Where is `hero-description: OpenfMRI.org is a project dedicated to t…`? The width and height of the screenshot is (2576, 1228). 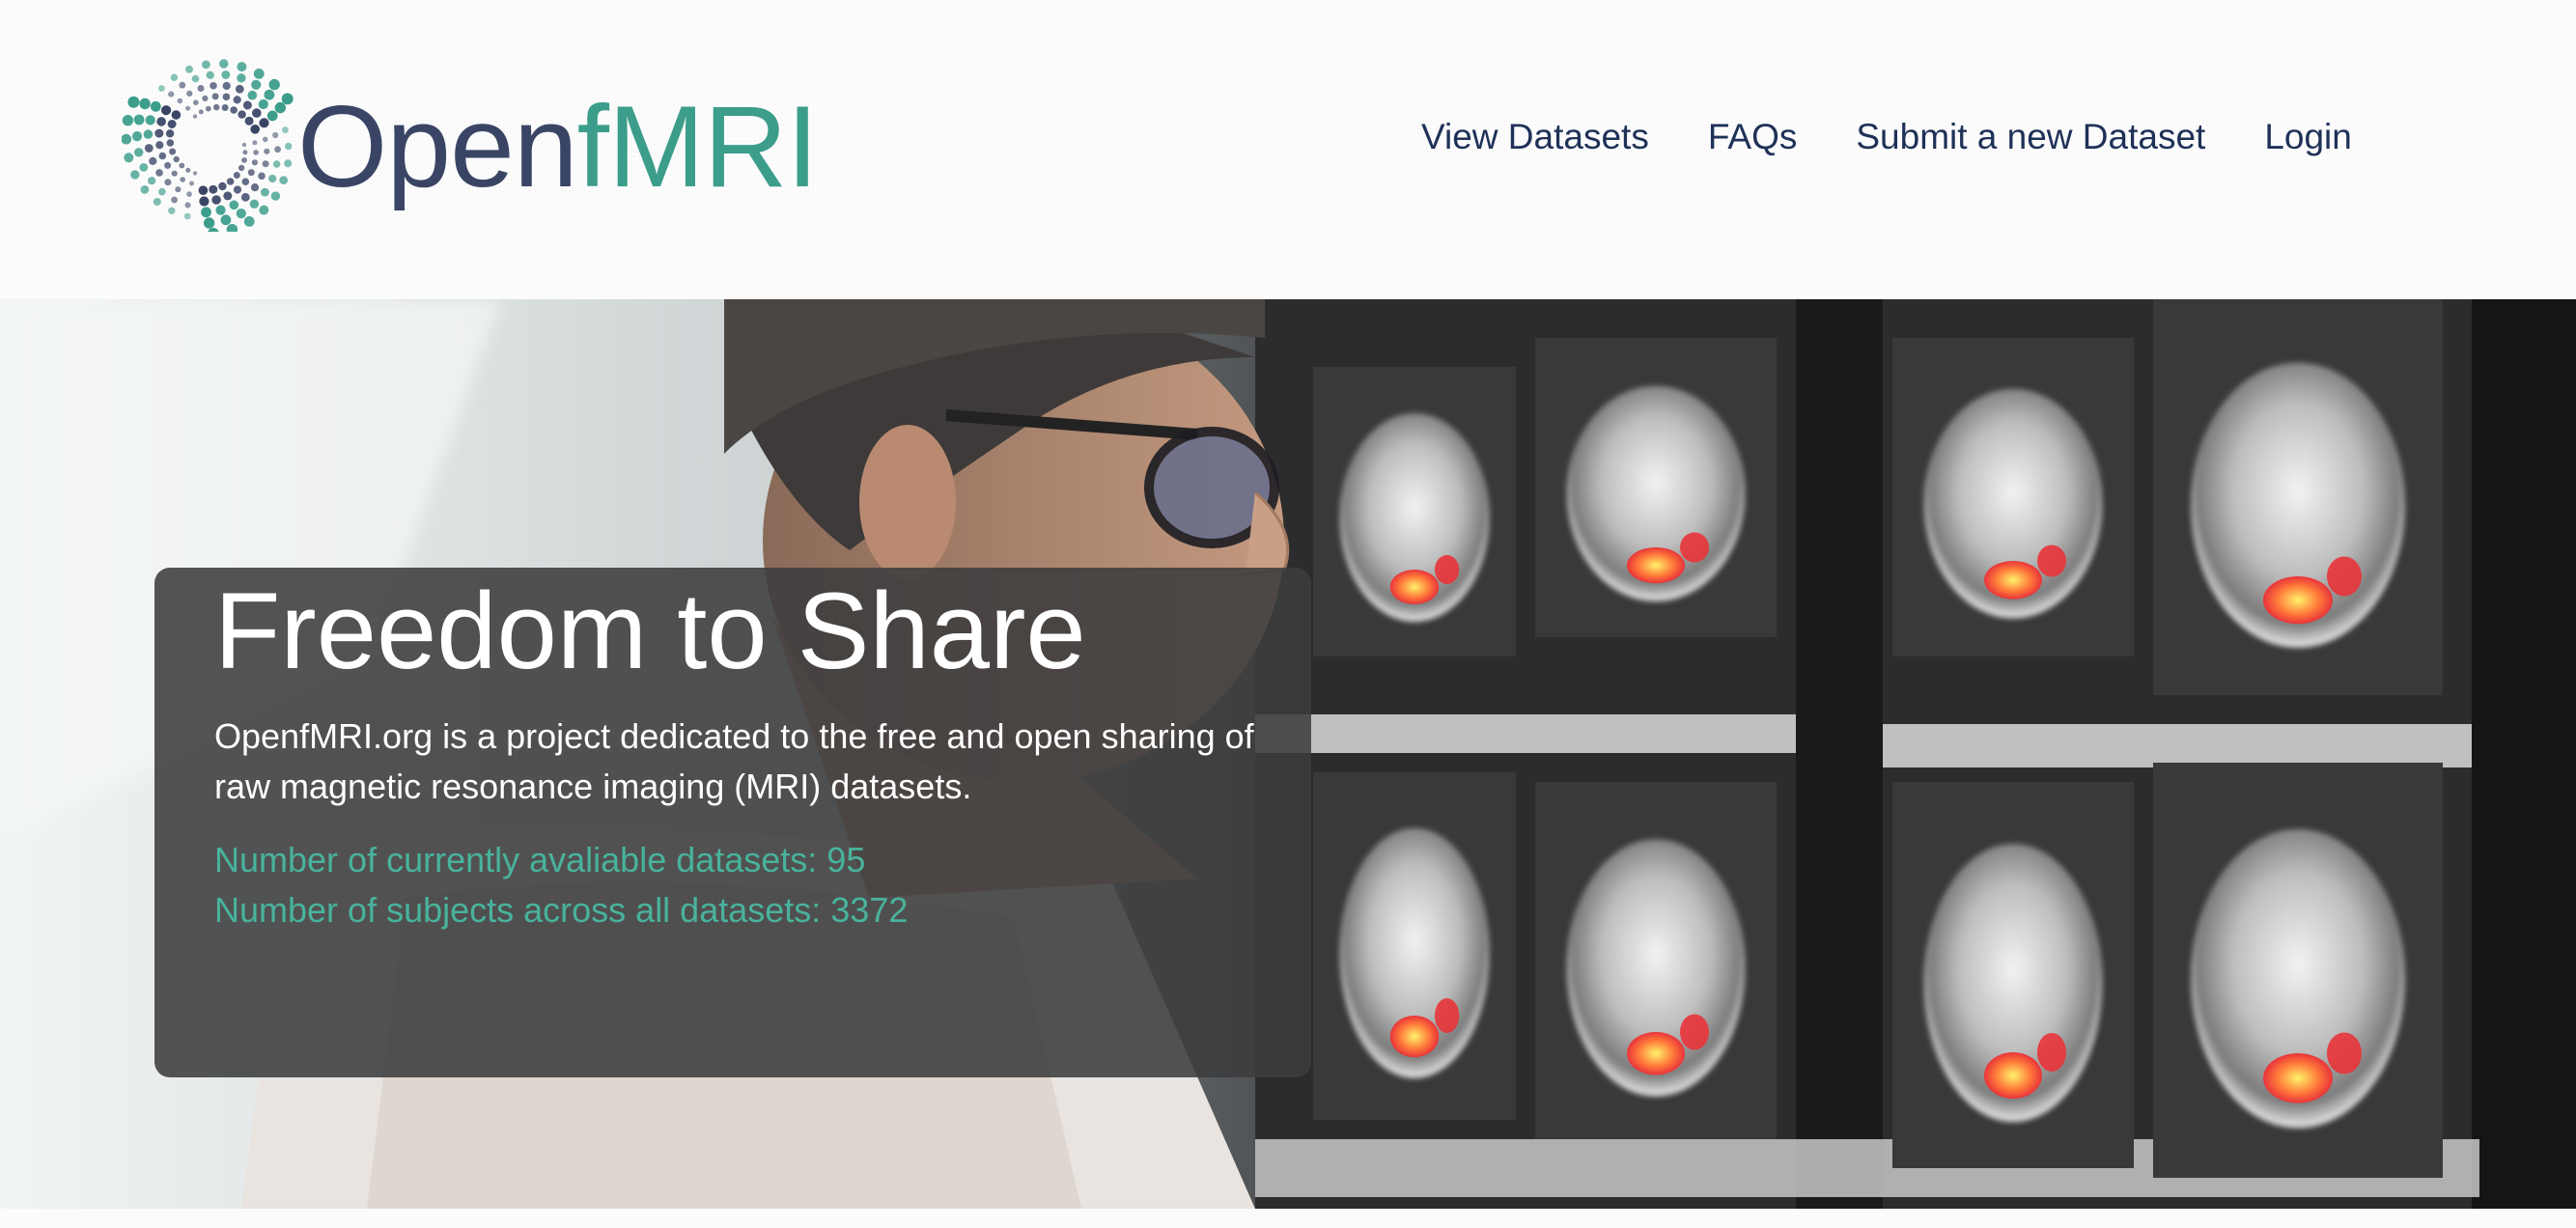 hero-description: OpenfMRI.org is a project dedicated to t… is located at coordinates (734, 761).